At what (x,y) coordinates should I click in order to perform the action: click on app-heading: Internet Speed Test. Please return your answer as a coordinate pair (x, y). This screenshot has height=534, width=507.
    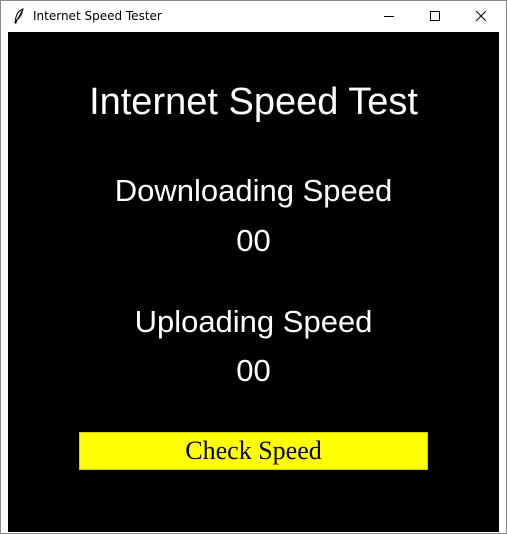
    Looking at the image, I should click on (253, 102).